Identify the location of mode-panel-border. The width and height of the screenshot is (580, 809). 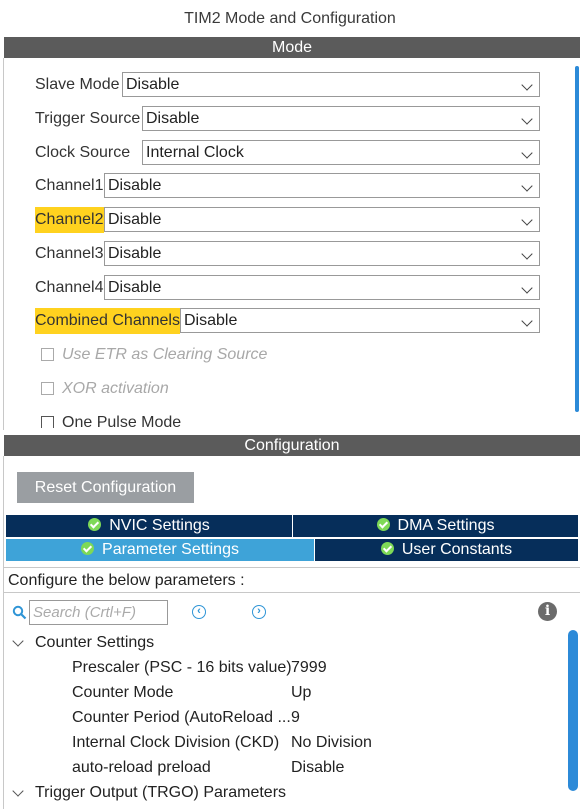
(3, 244).